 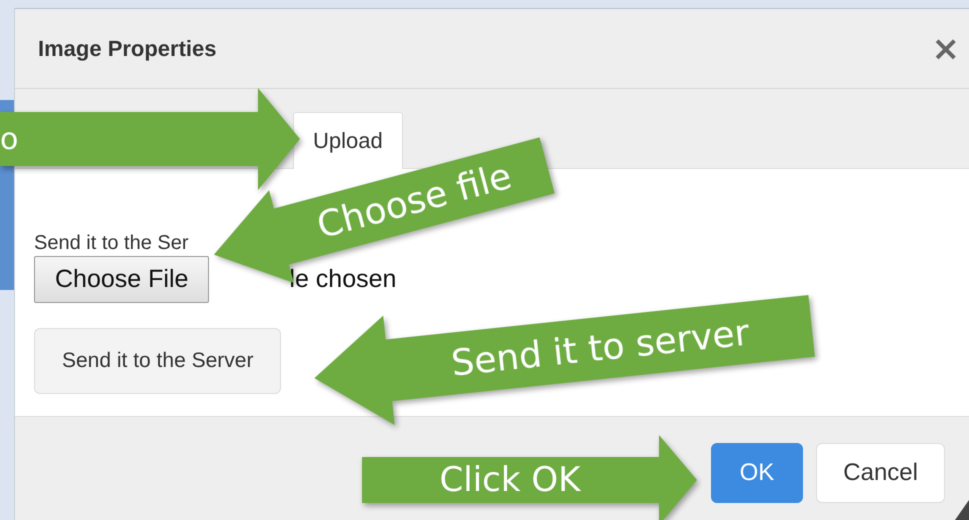 I want to click on ok-button: OK, so click(x=757, y=473).